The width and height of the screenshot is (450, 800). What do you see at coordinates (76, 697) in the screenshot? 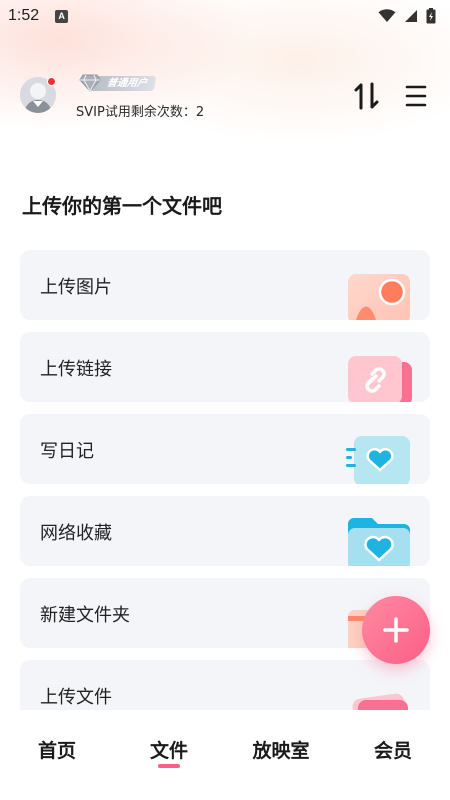
I see `item-label: 上传文件` at bounding box center [76, 697].